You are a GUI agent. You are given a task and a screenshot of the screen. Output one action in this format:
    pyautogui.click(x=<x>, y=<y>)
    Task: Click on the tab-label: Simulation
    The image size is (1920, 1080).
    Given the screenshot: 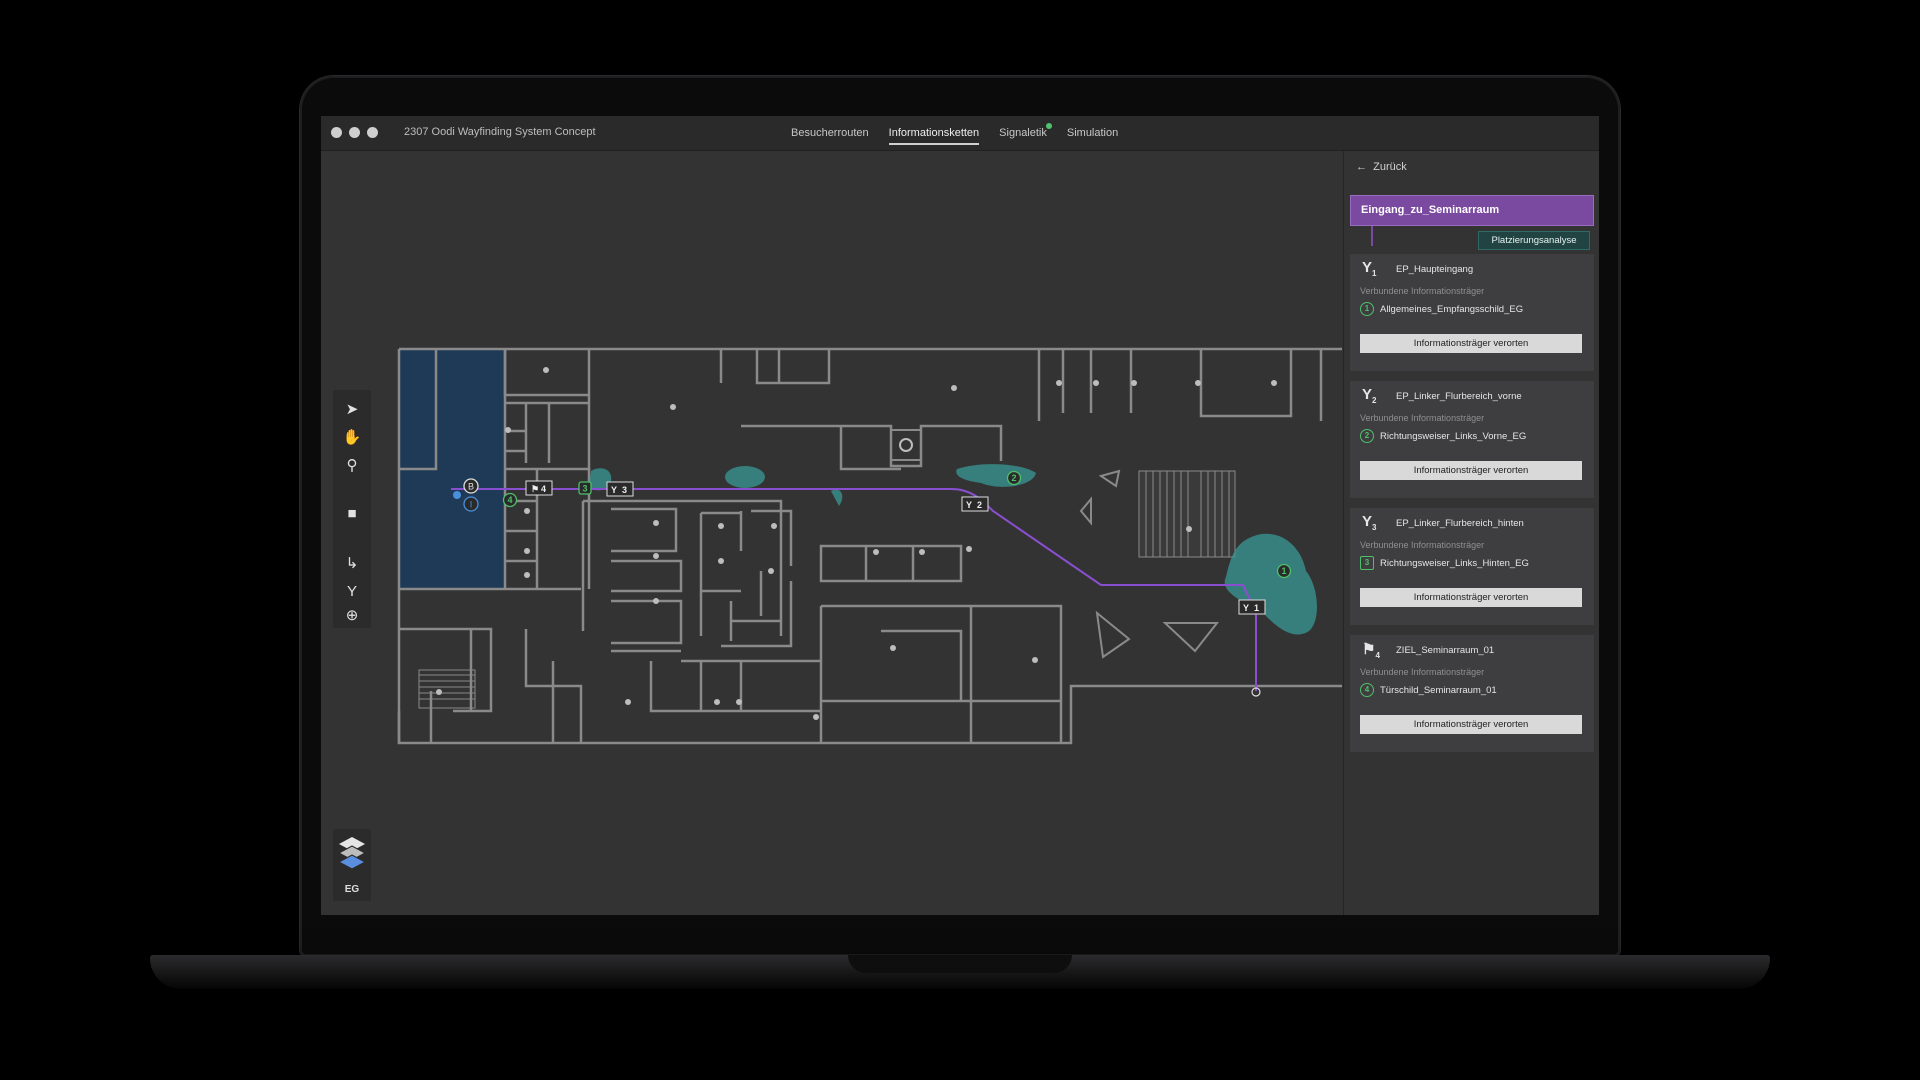 What is the action you would take?
    pyautogui.click(x=1092, y=133)
    